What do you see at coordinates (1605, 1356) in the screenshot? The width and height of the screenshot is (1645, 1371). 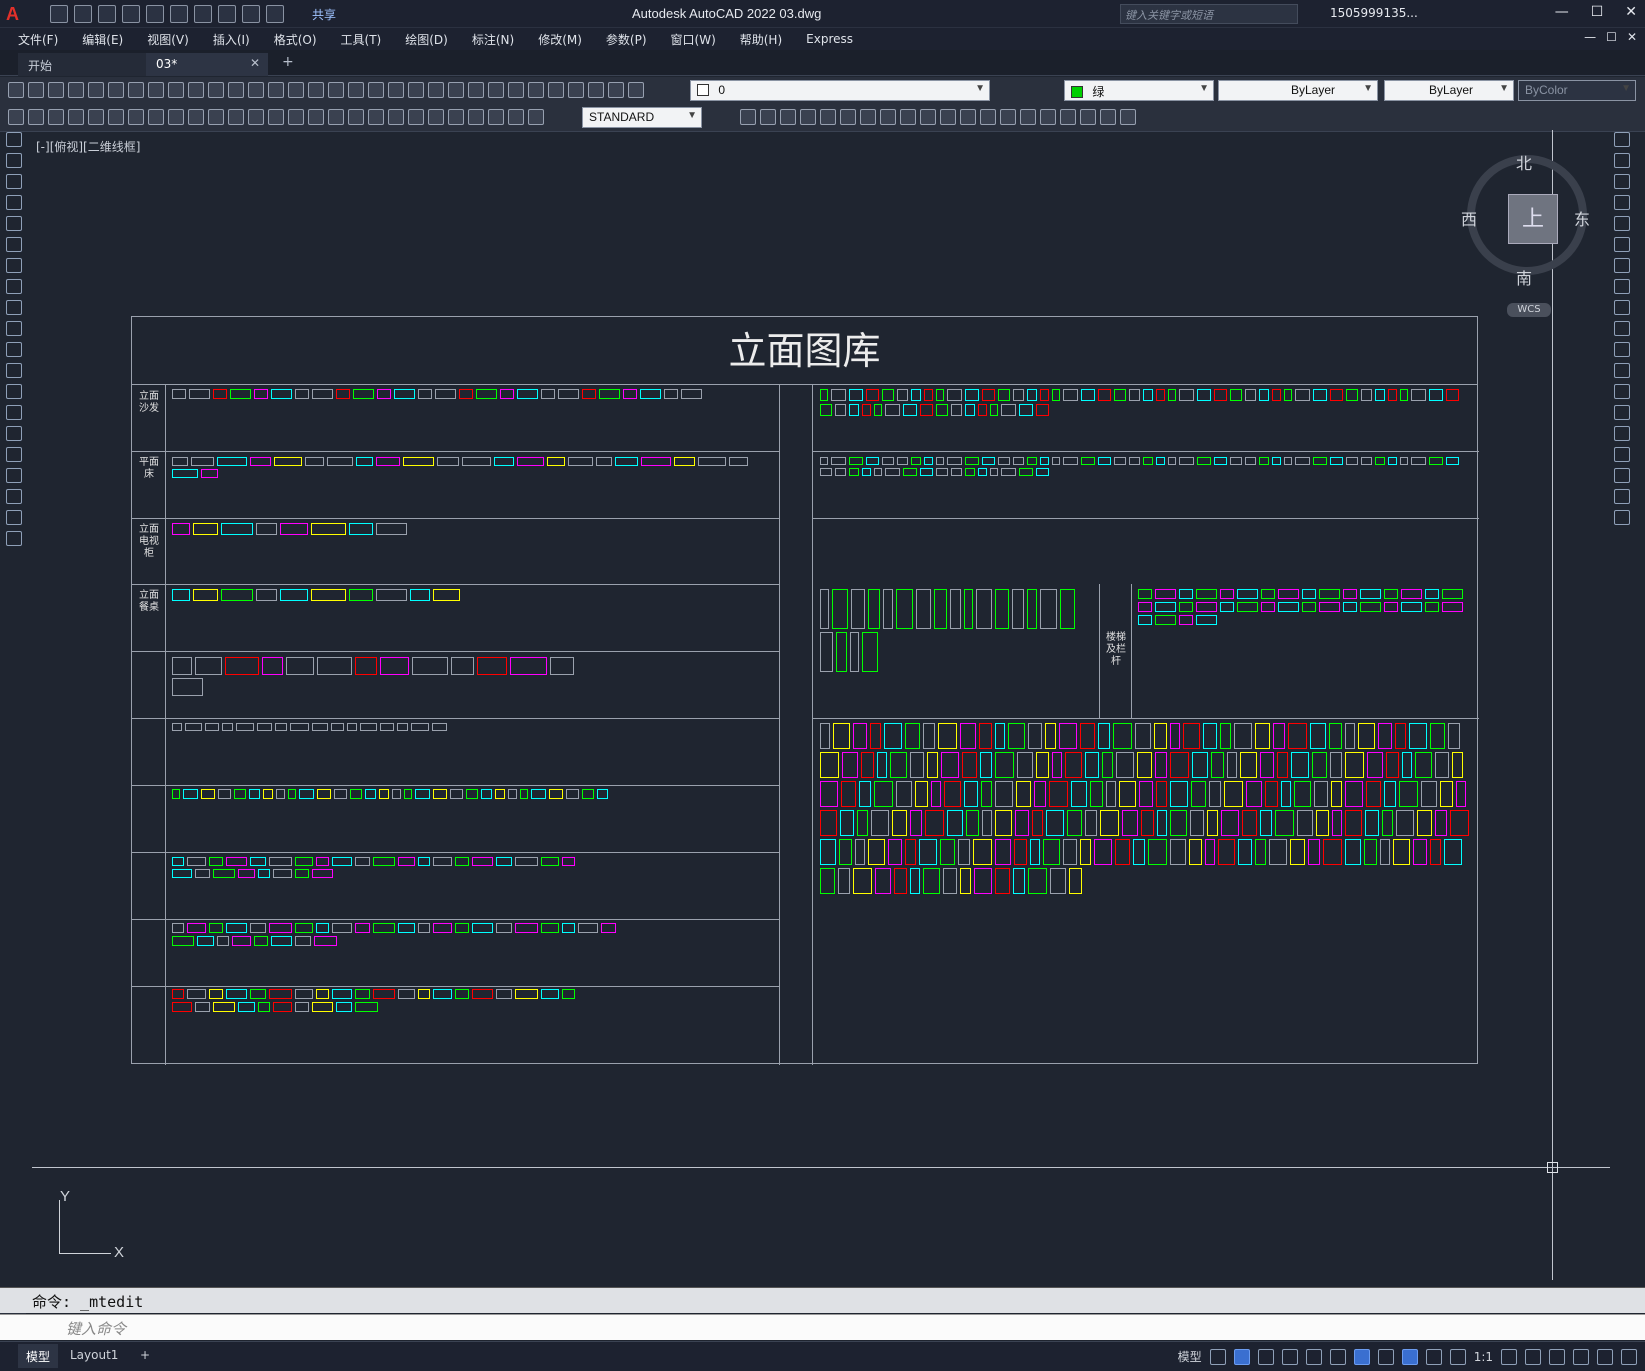 I see `clean-screen-icon` at bounding box center [1605, 1356].